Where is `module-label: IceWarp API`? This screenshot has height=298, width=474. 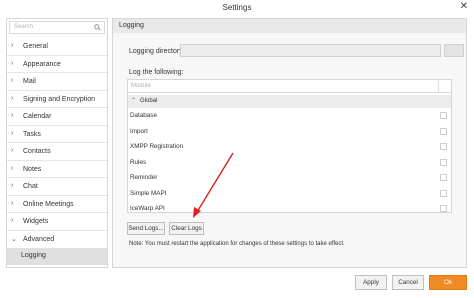
module-label: IceWarp API is located at coordinates (147, 208).